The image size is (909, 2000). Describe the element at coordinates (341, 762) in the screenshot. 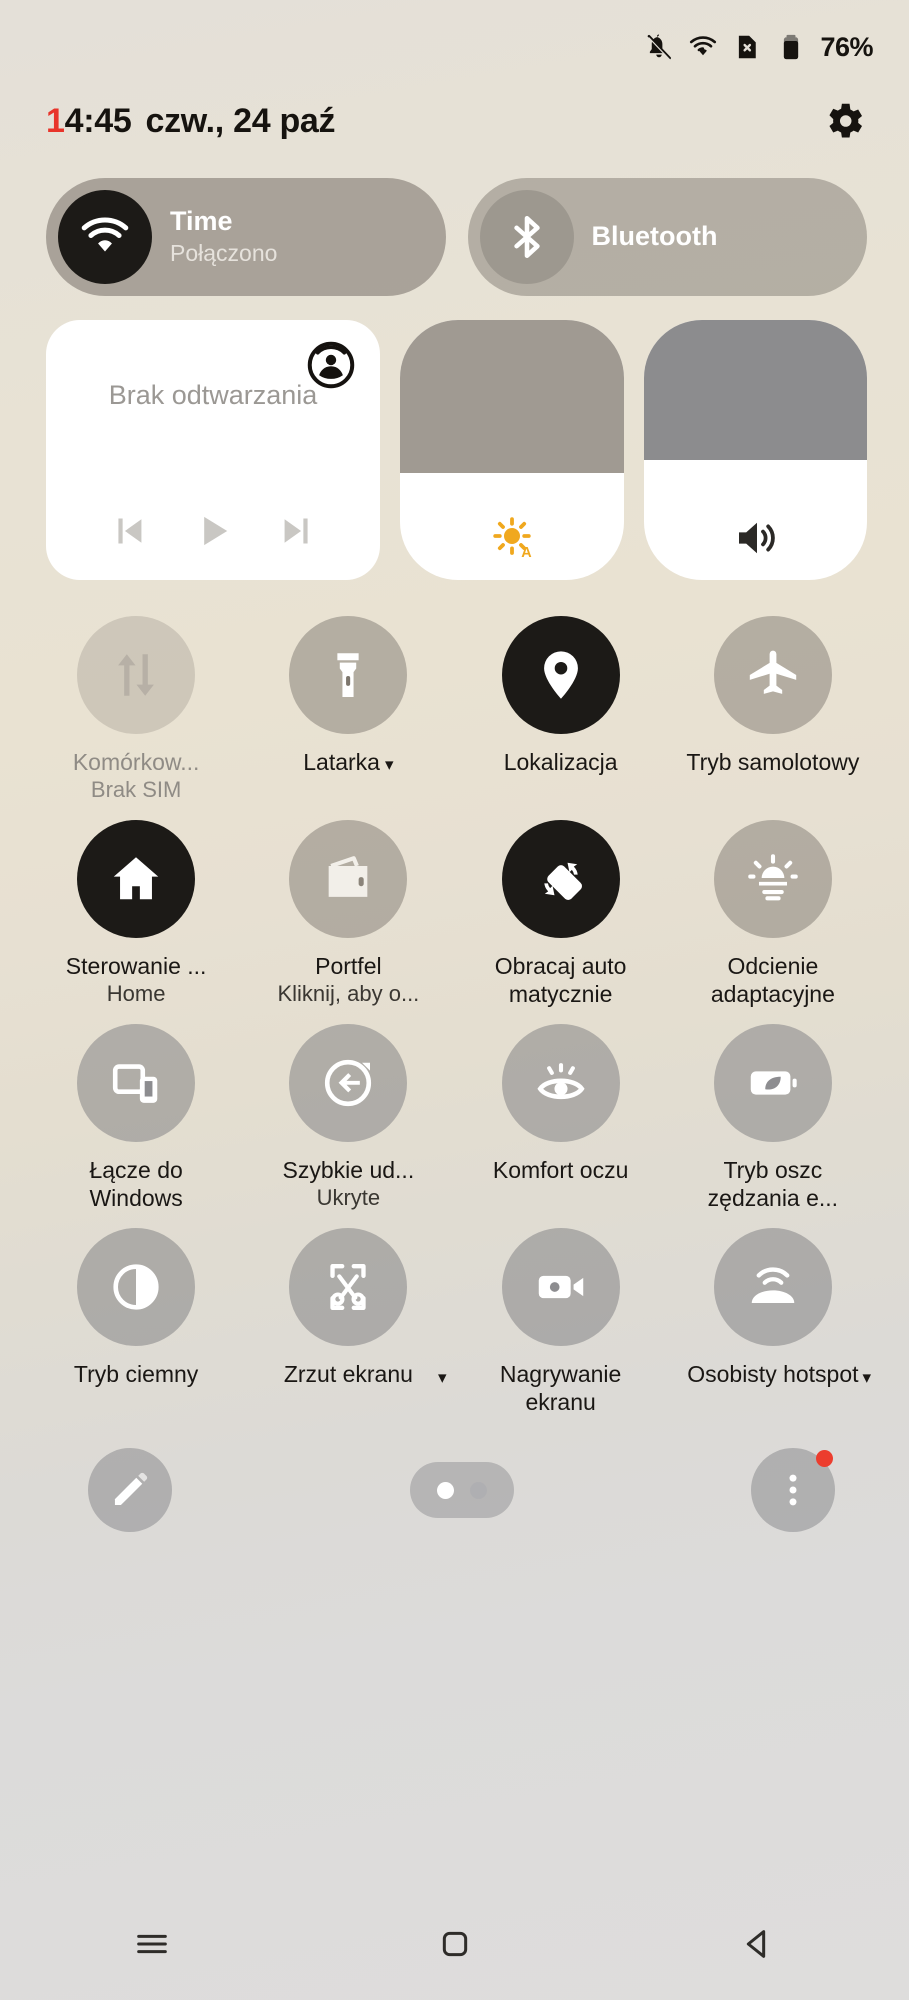

I see `tile-label-text: Latarka` at that location.